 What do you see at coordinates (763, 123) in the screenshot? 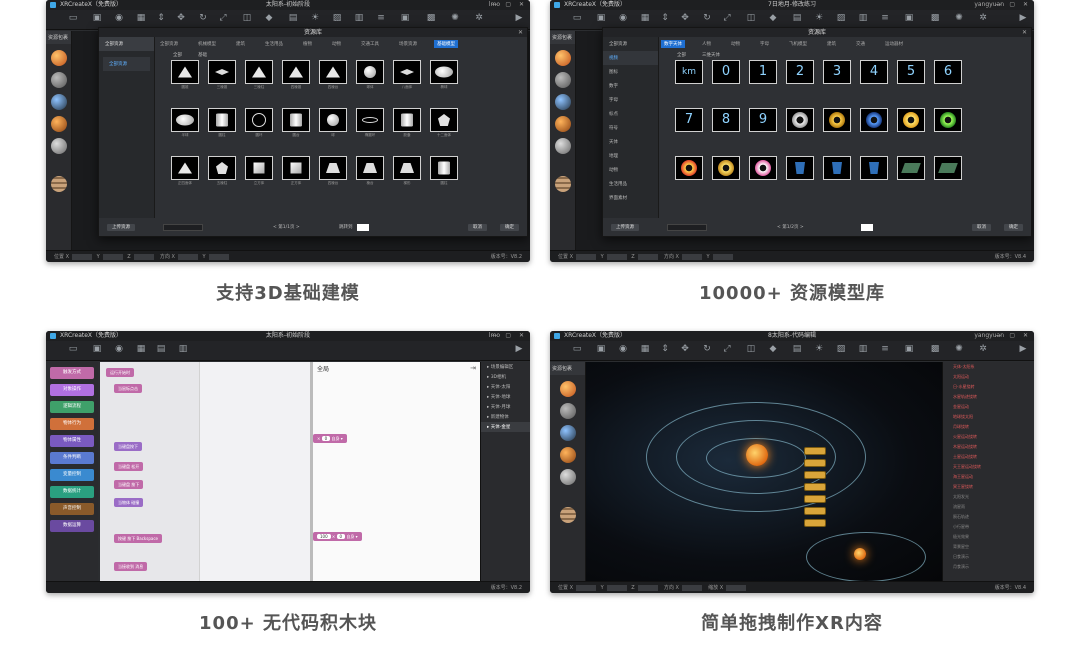
I see `asset-tile: 9` at bounding box center [763, 123].